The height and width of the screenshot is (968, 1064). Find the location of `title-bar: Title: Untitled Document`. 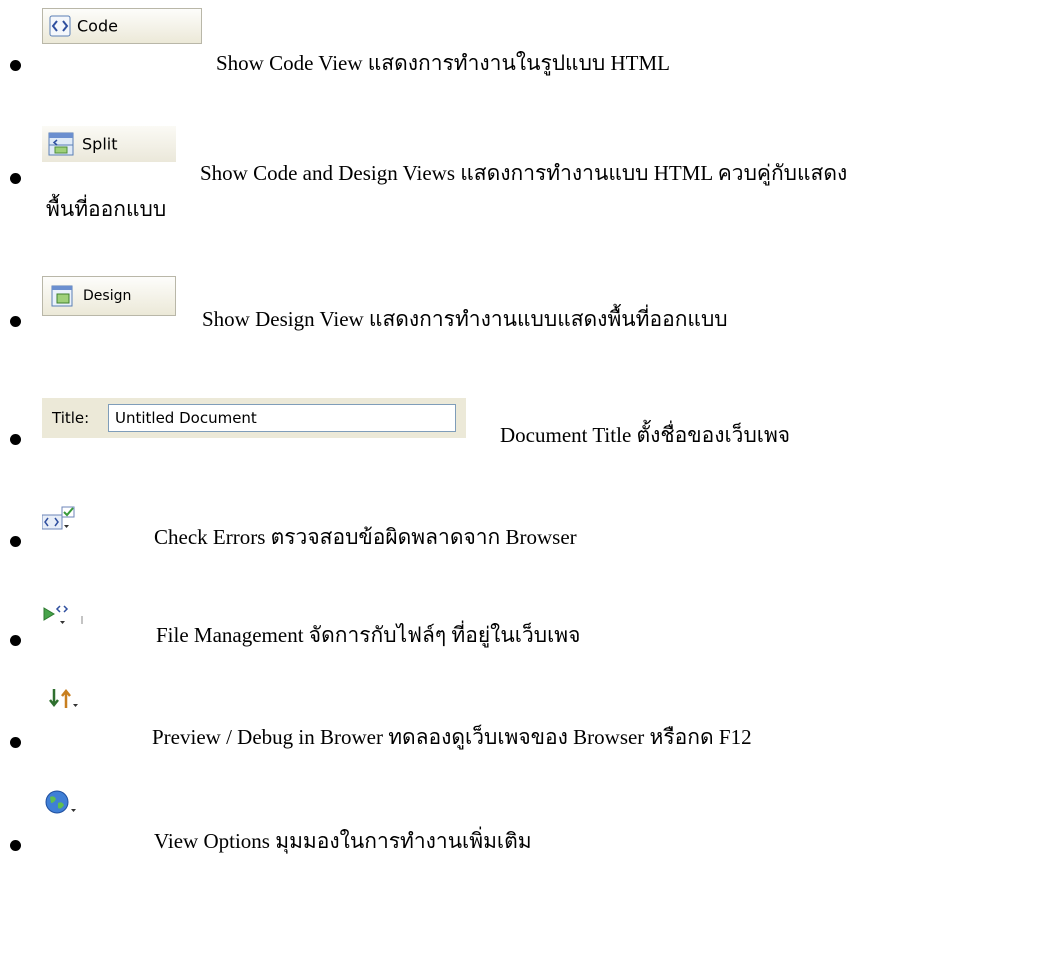

title-bar: Title: Untitled Document is located at coordinates (254, 418).